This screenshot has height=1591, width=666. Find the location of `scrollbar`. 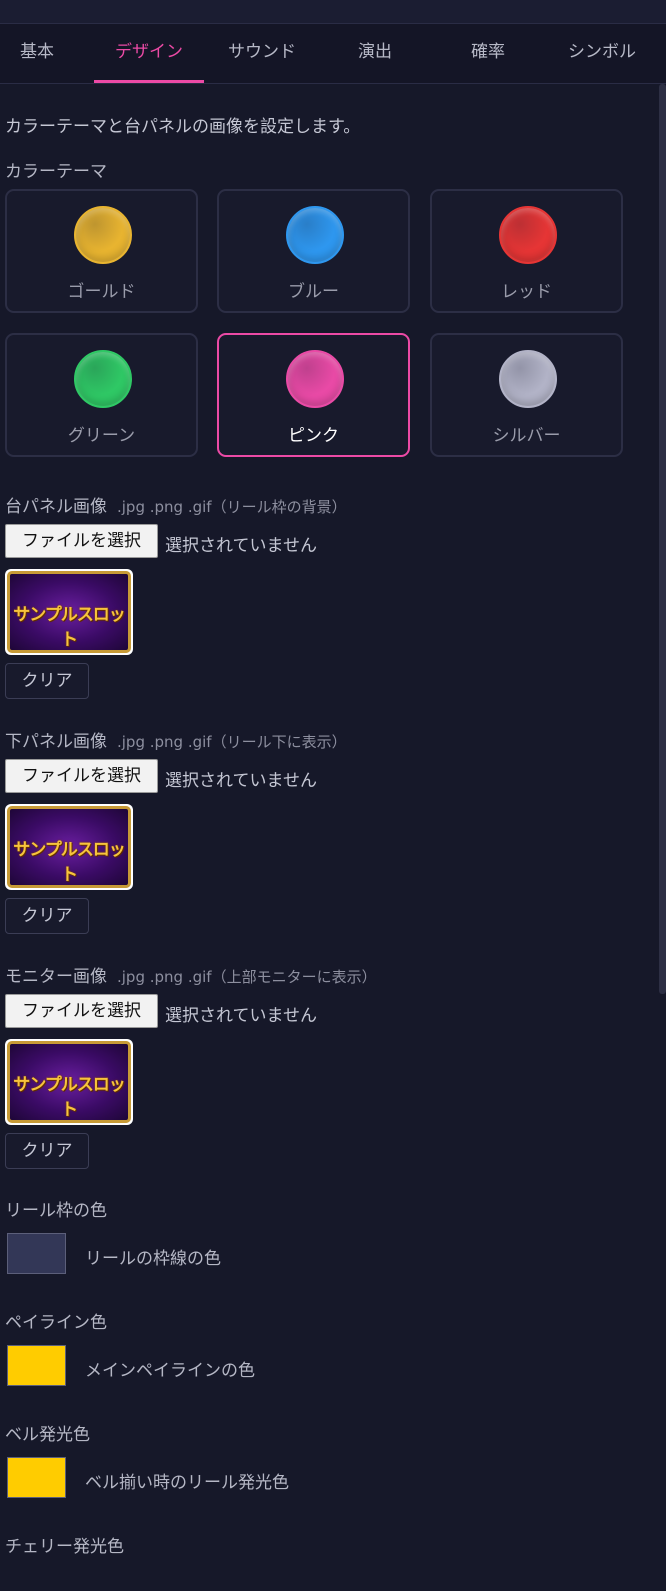

scrollbar is located at coordinates (662, 539).